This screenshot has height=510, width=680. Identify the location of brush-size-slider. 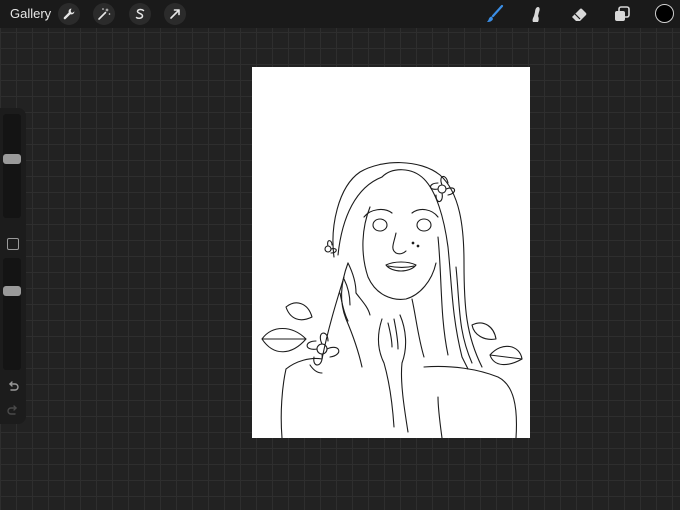
(12, 166).